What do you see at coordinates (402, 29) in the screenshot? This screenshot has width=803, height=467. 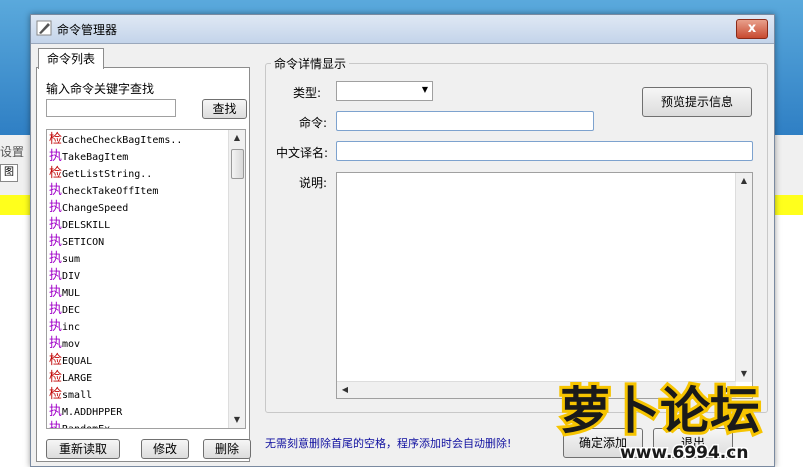 I see `dialog-titlebar: 命令管理器 x` at bounding box center [402, 29].